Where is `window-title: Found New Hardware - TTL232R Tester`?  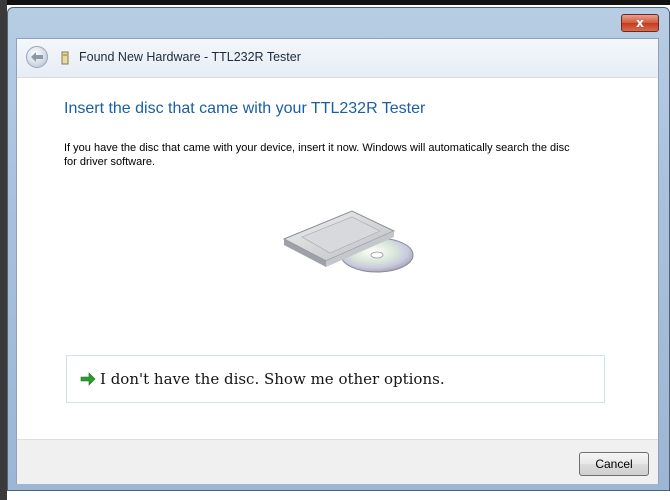
window-title: Found New Hardware - TTL232R Tester is located at coordinates (190, 57).